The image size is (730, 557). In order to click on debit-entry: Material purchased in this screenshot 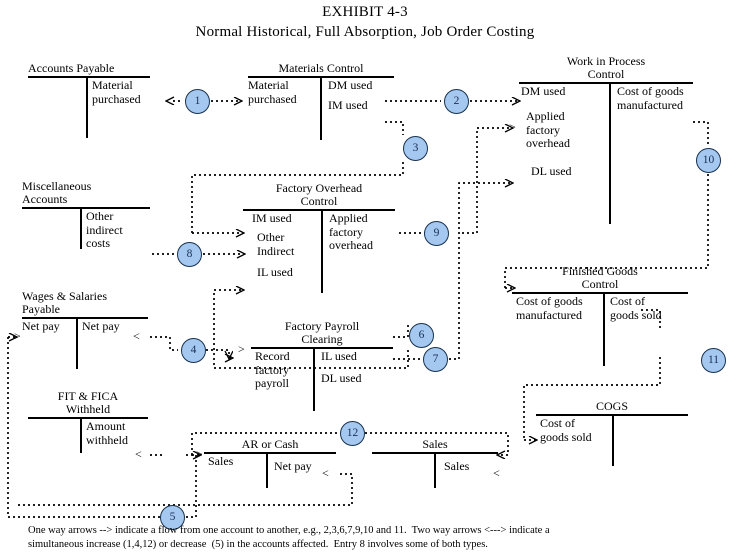, I will do `click(272, 92)`.